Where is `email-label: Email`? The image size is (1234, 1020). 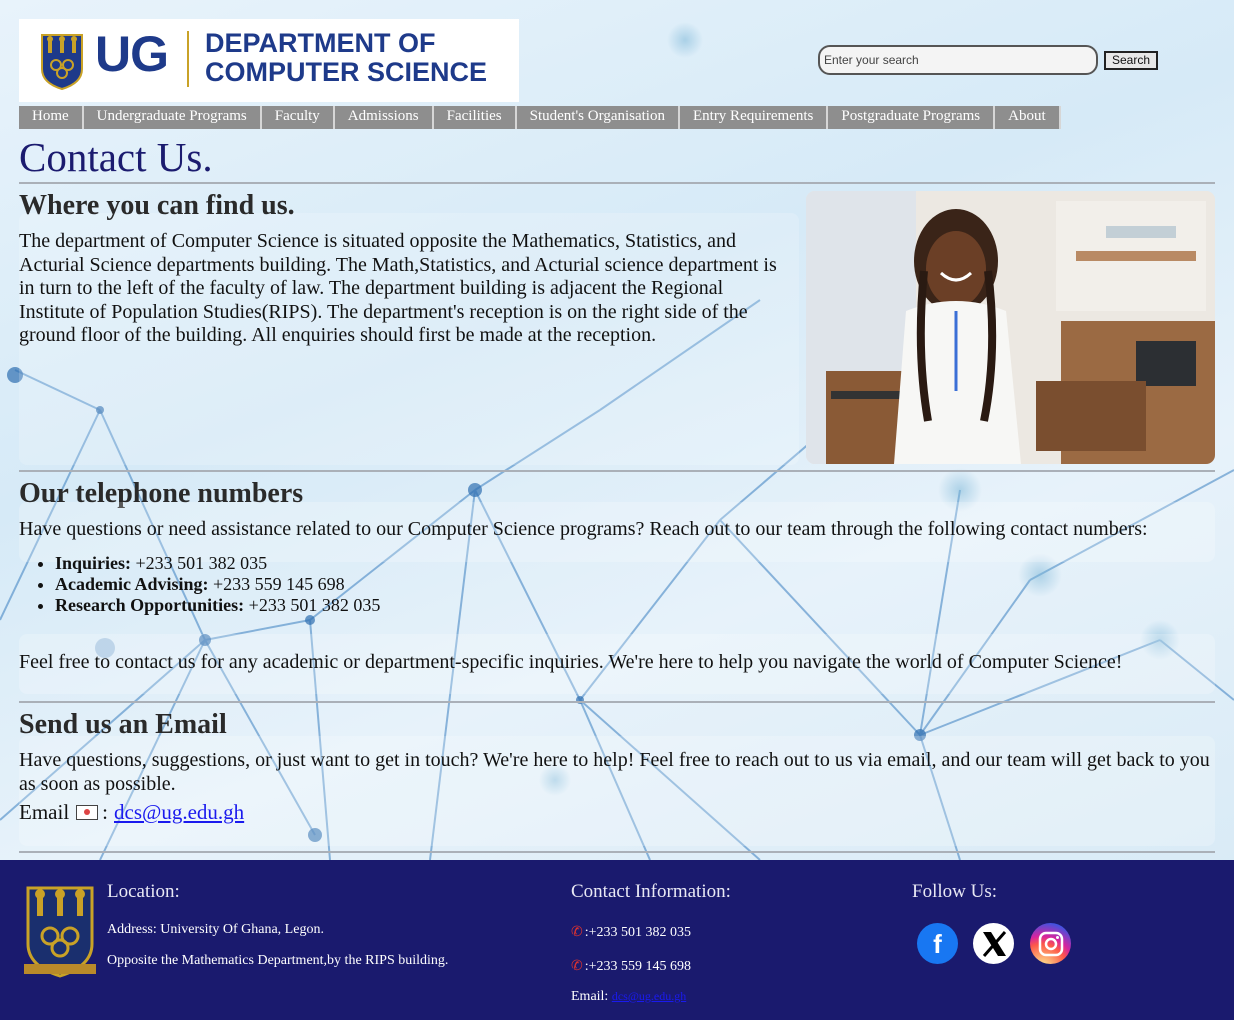 email-label: Email is located at coordinates (44, 812).